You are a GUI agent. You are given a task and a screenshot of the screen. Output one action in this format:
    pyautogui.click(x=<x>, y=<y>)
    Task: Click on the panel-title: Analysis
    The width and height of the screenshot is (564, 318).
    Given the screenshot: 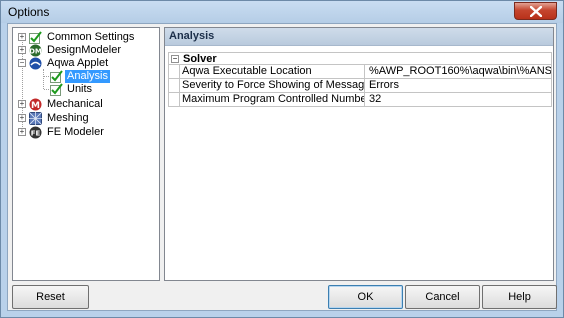 What is the action you would take?
    pyautogui.click(x=192, y=36)
    